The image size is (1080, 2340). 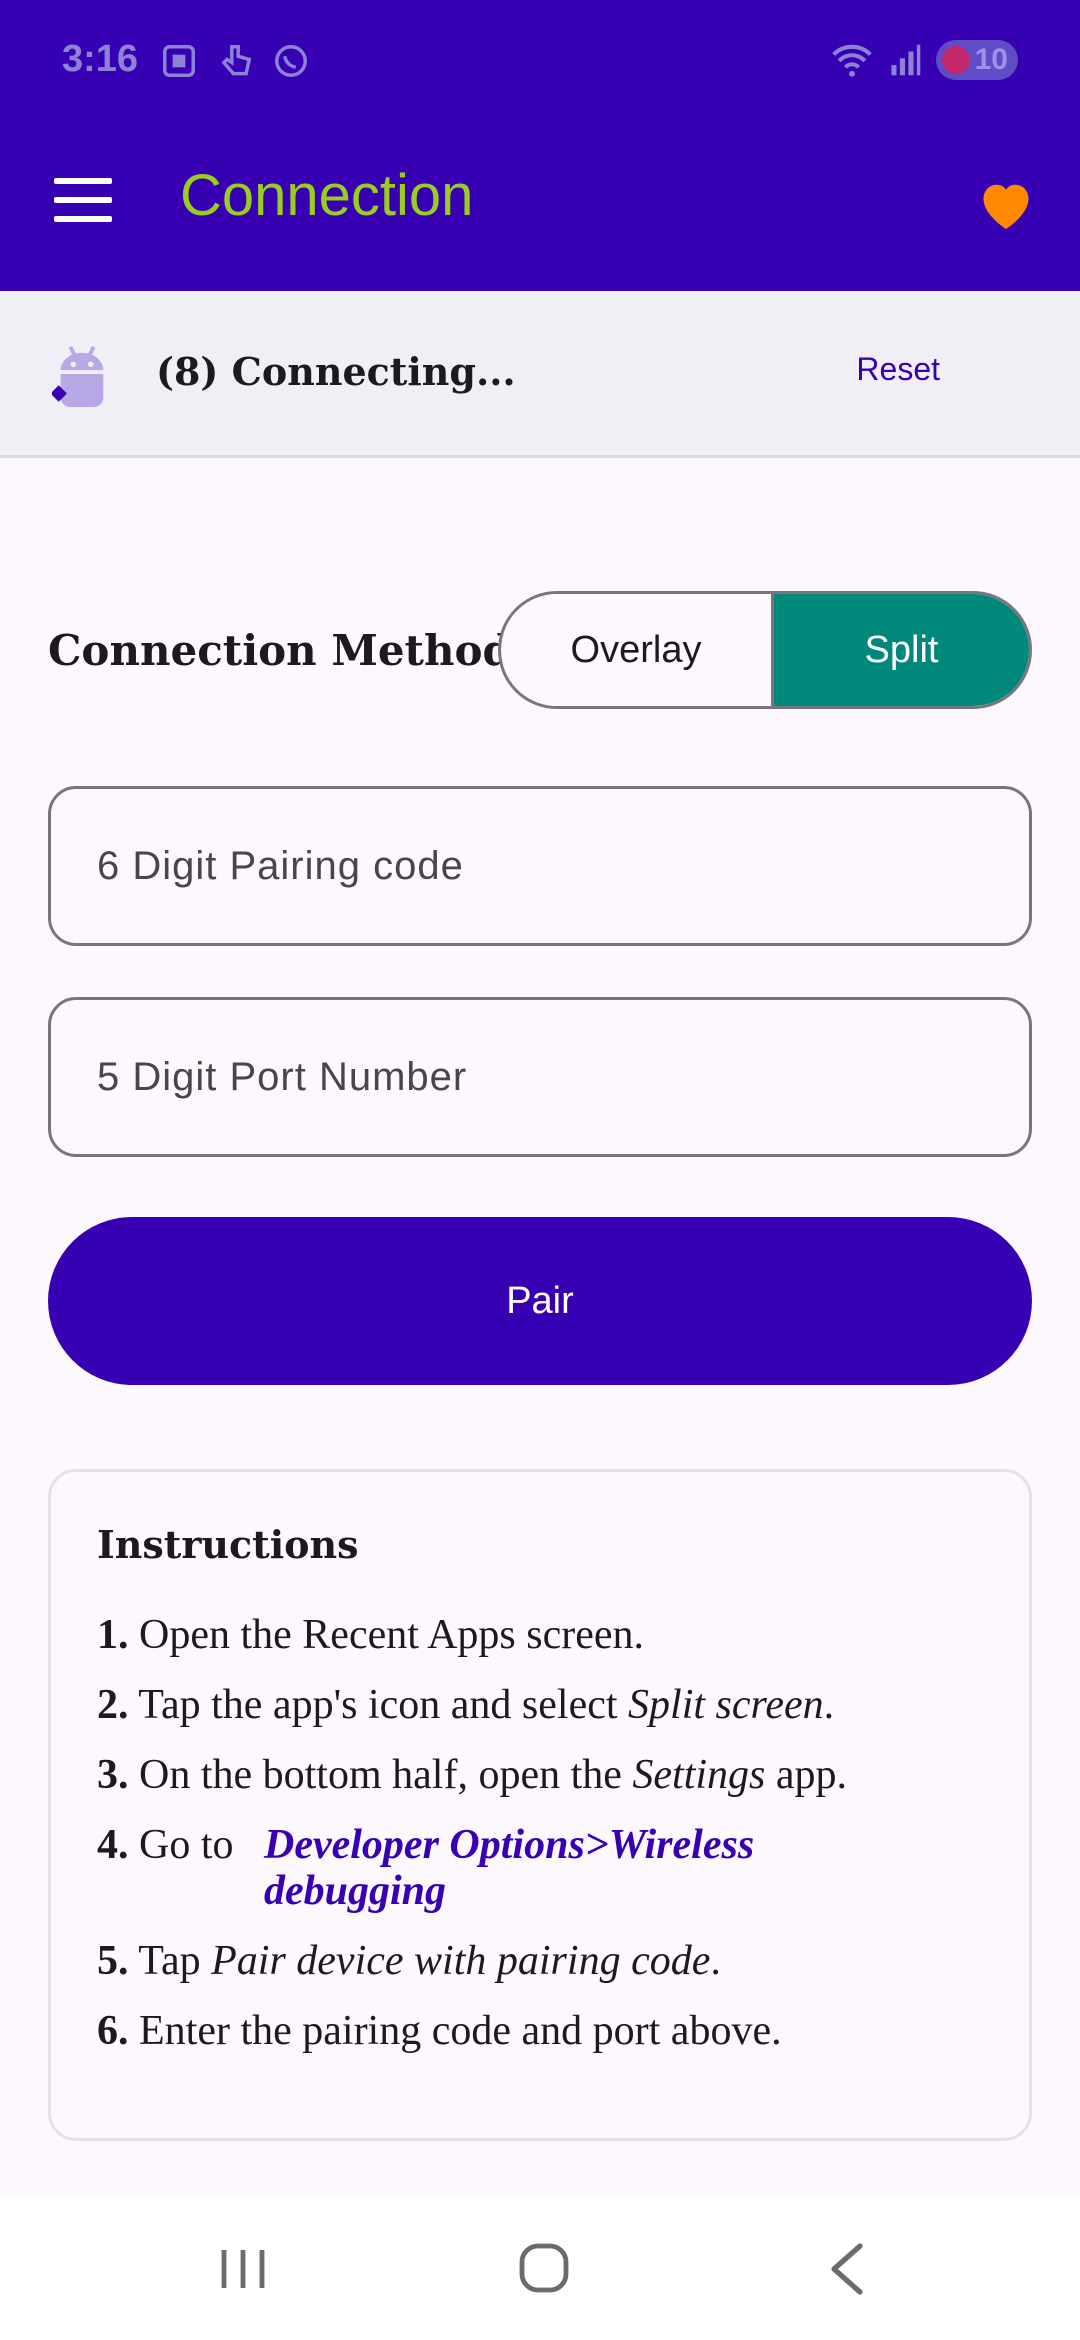 What do you see at coordinates (544, 2268) in the screenshot?
I see `home-icon` at bounding box center [544, 2268].